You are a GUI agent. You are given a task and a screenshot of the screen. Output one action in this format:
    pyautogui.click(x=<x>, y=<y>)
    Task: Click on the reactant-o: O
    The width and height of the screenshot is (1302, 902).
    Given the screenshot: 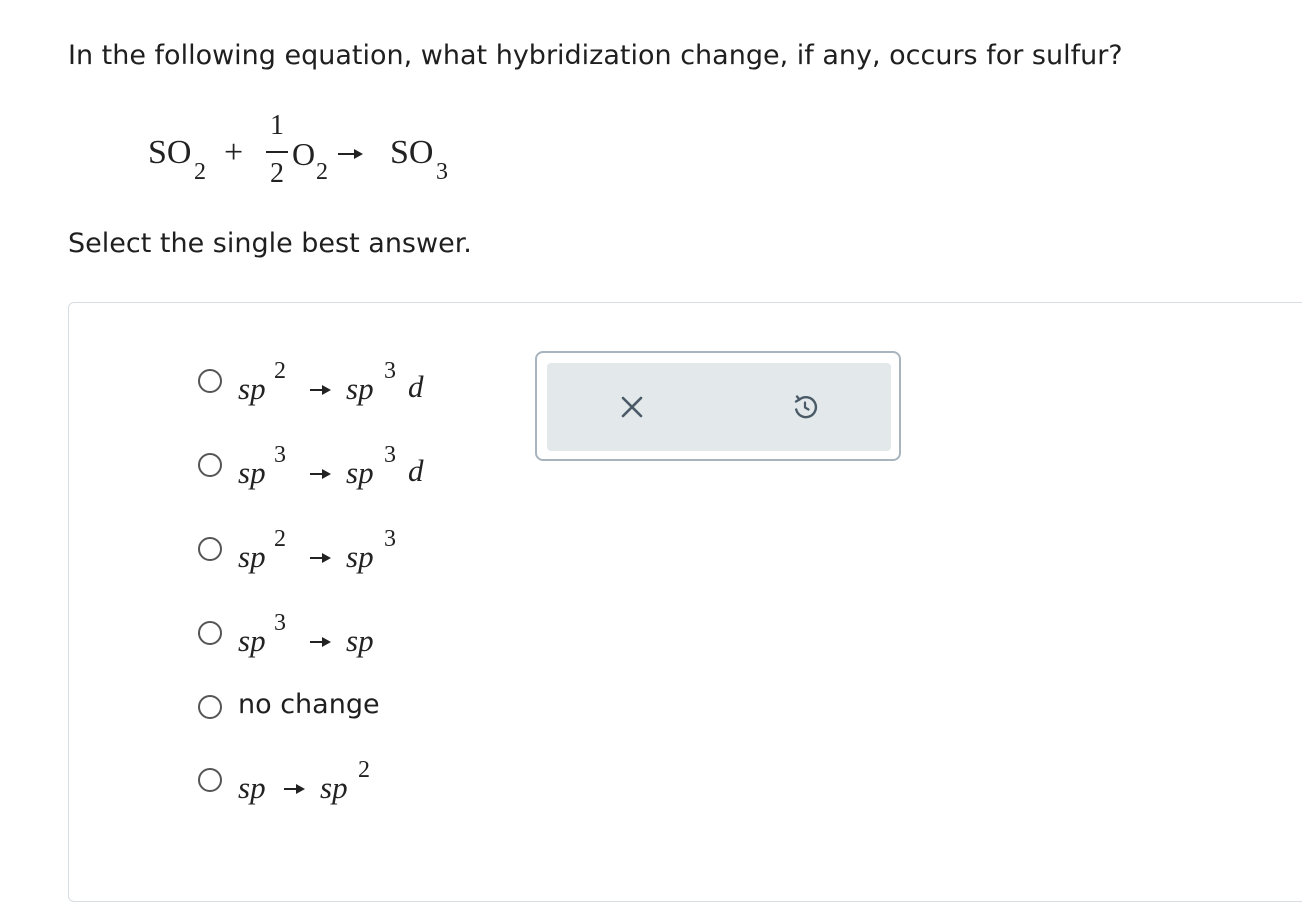 What is the action you would take?
    pyautogui.click(x=304, y=154)
    